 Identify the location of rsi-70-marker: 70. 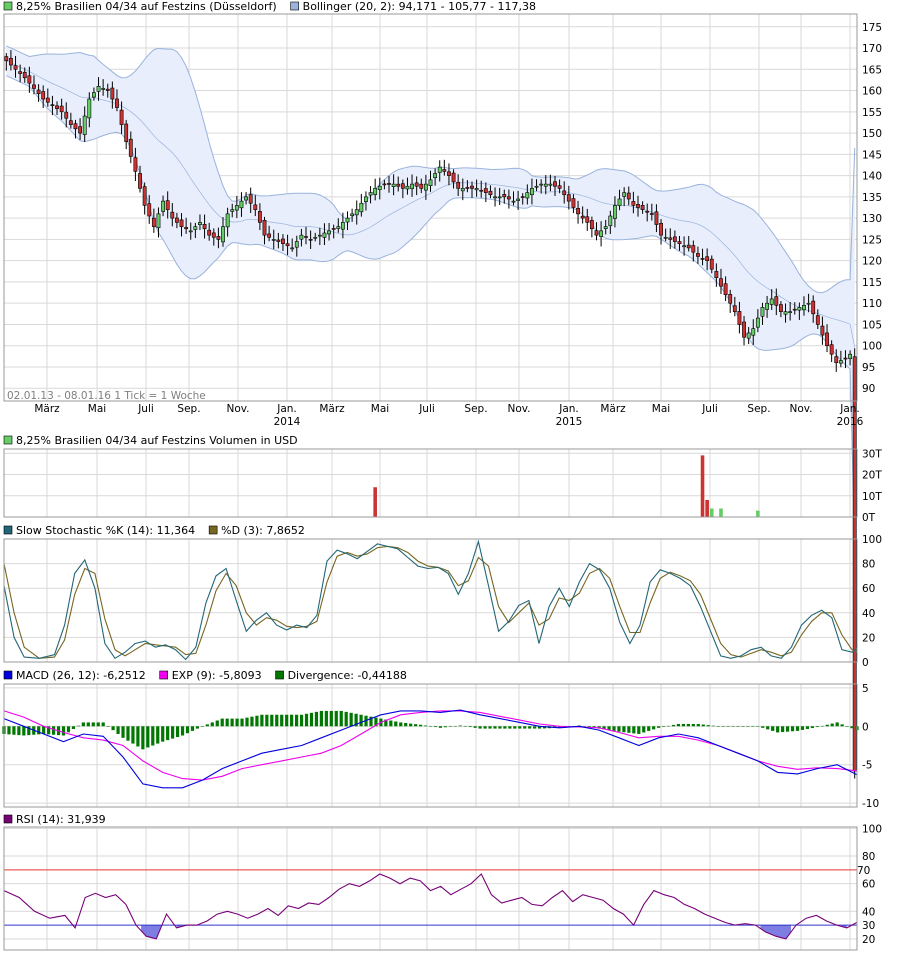
(863, 871).